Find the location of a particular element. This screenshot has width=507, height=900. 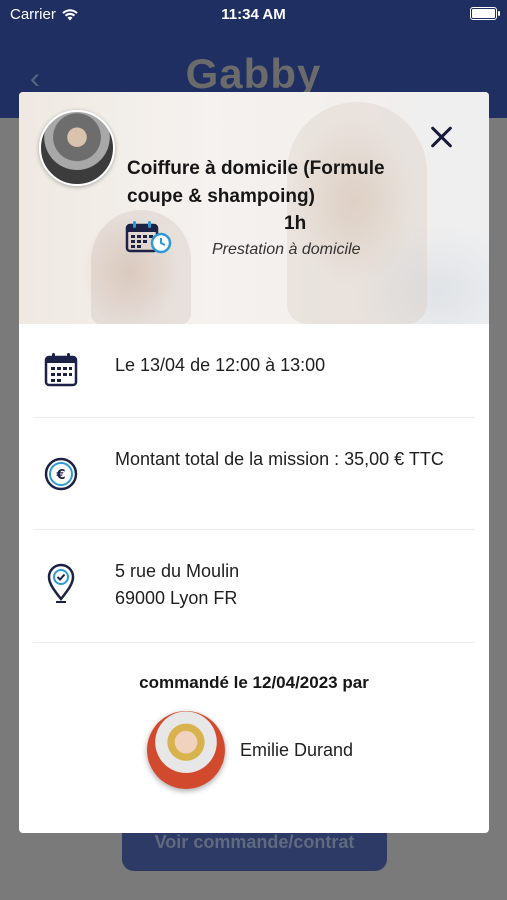

address-line-2: 69000 Lyon FR is located at coordinates (176, 598).